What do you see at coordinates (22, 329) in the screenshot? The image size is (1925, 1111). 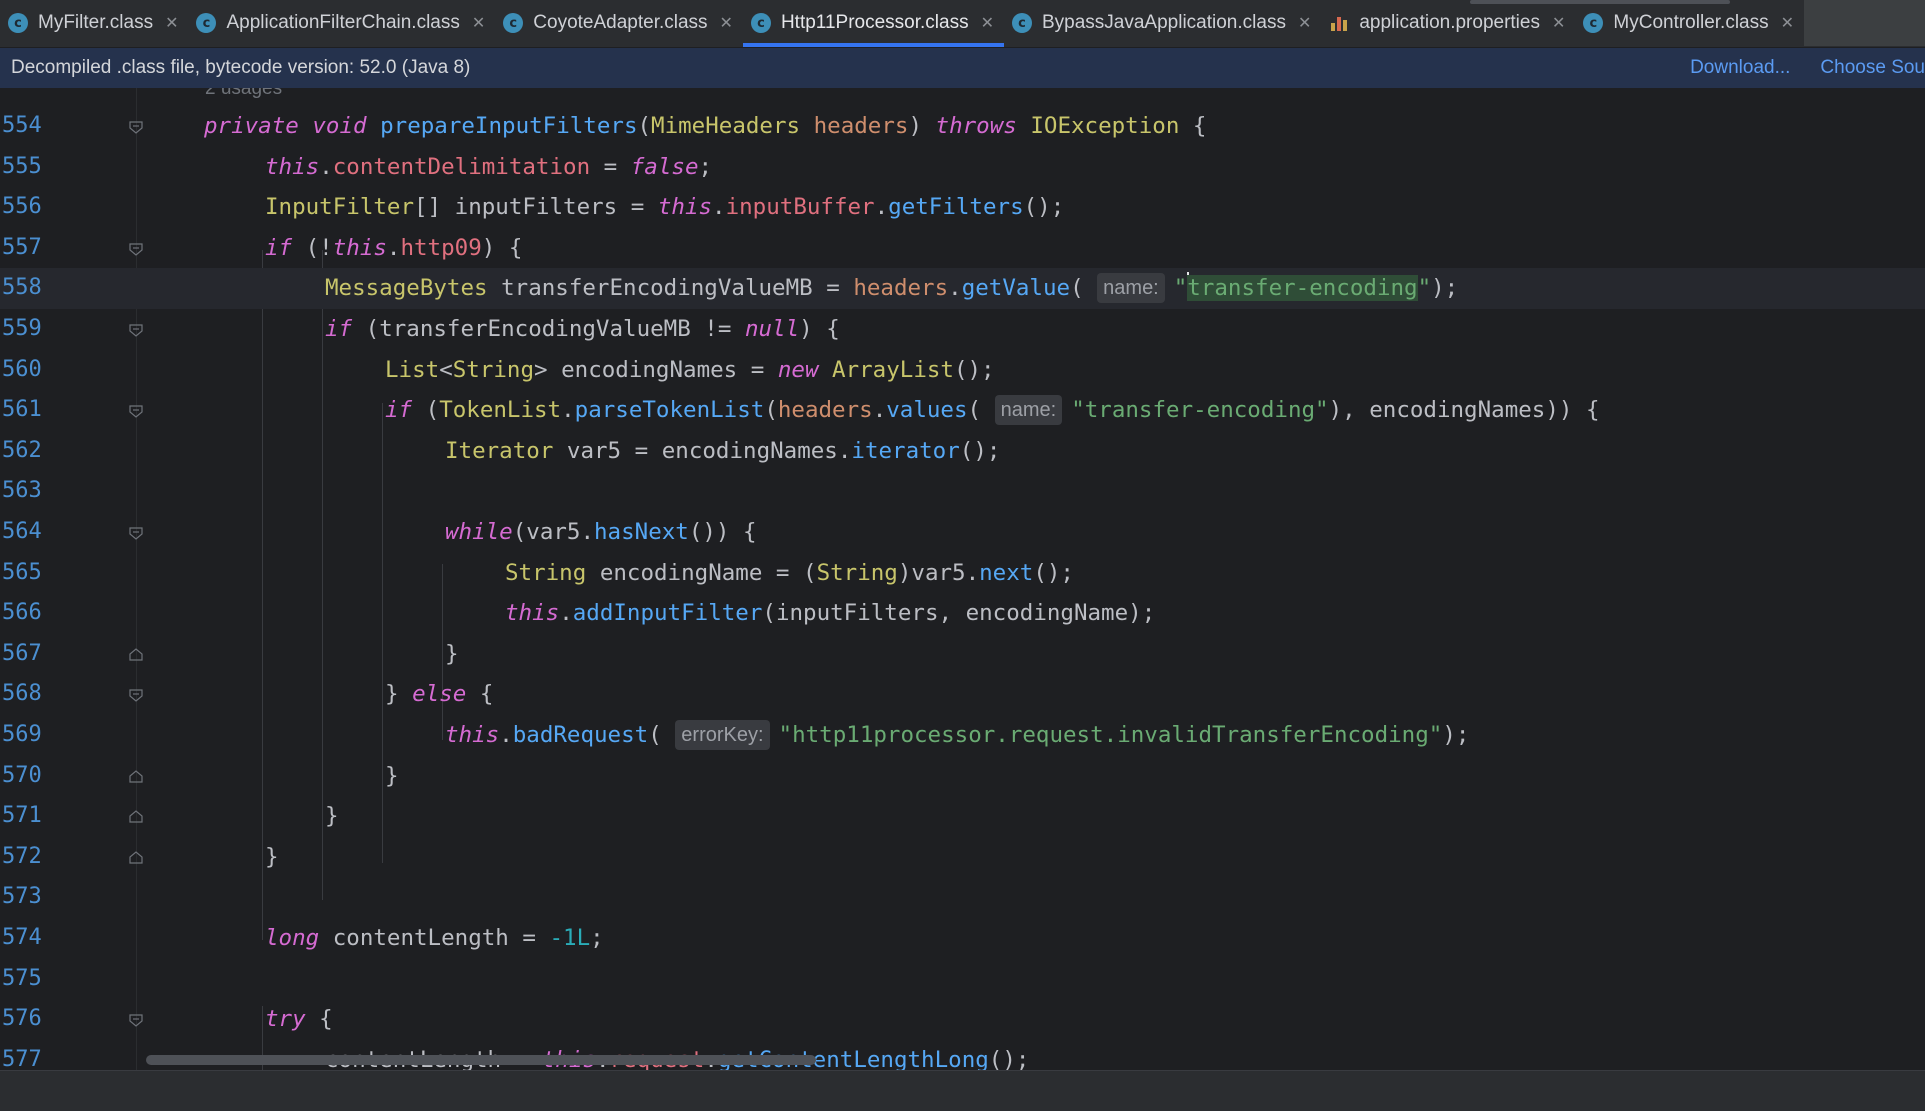 I see `line-number: 559` at bounding box center [22, 329].